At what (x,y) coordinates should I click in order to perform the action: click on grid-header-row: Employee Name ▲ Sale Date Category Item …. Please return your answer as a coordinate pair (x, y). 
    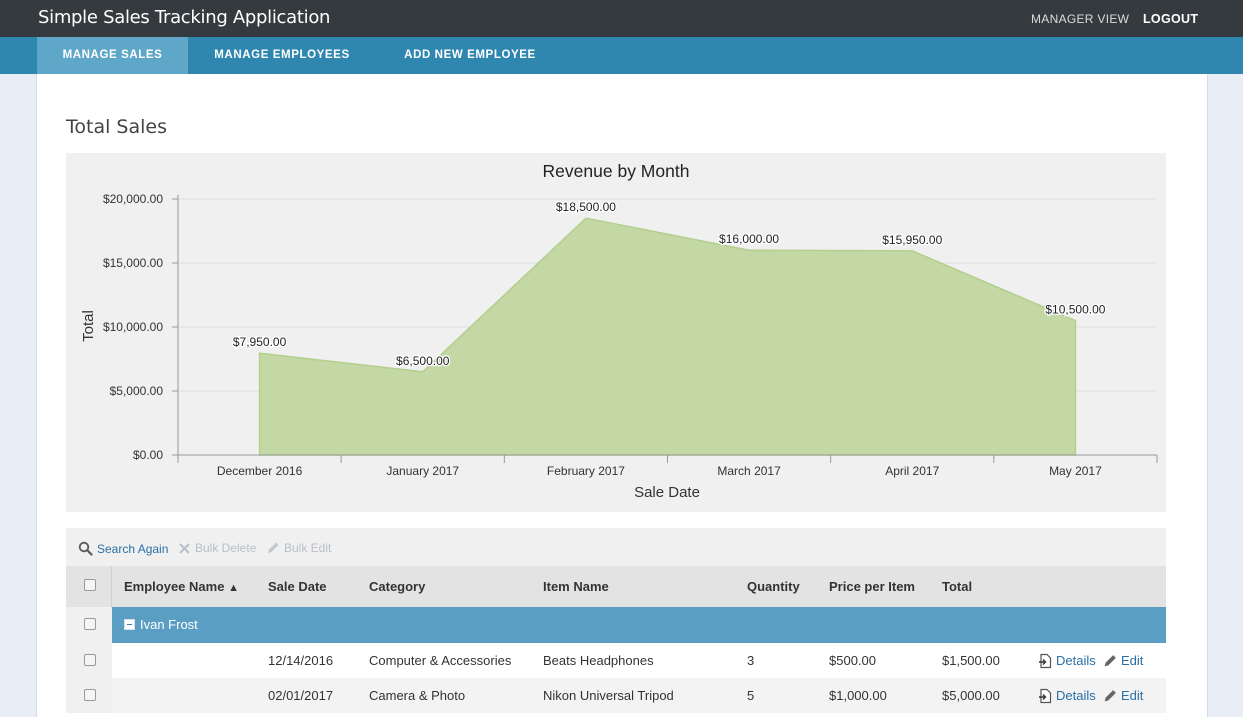
    Looking at the image, I should click on (616, 586).